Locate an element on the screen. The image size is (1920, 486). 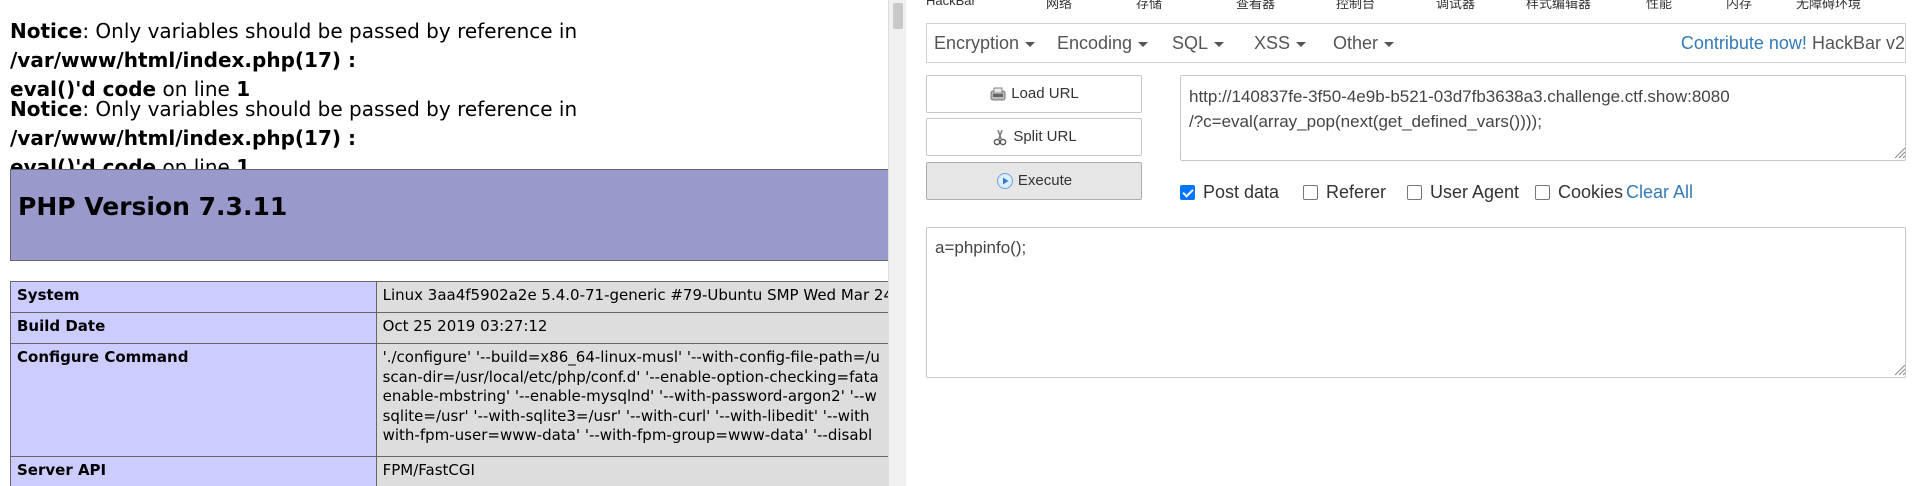
tab-accessibility: 无障碍环境 is located at coordinates (1828, 5).